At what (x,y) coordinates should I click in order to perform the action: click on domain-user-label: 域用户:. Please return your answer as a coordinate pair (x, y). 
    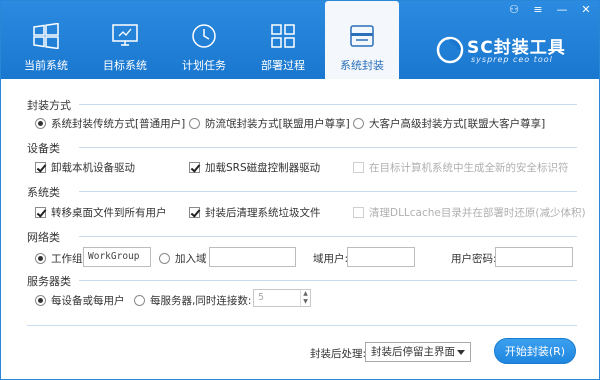
    Looking at the image, I should click on (331, 259).